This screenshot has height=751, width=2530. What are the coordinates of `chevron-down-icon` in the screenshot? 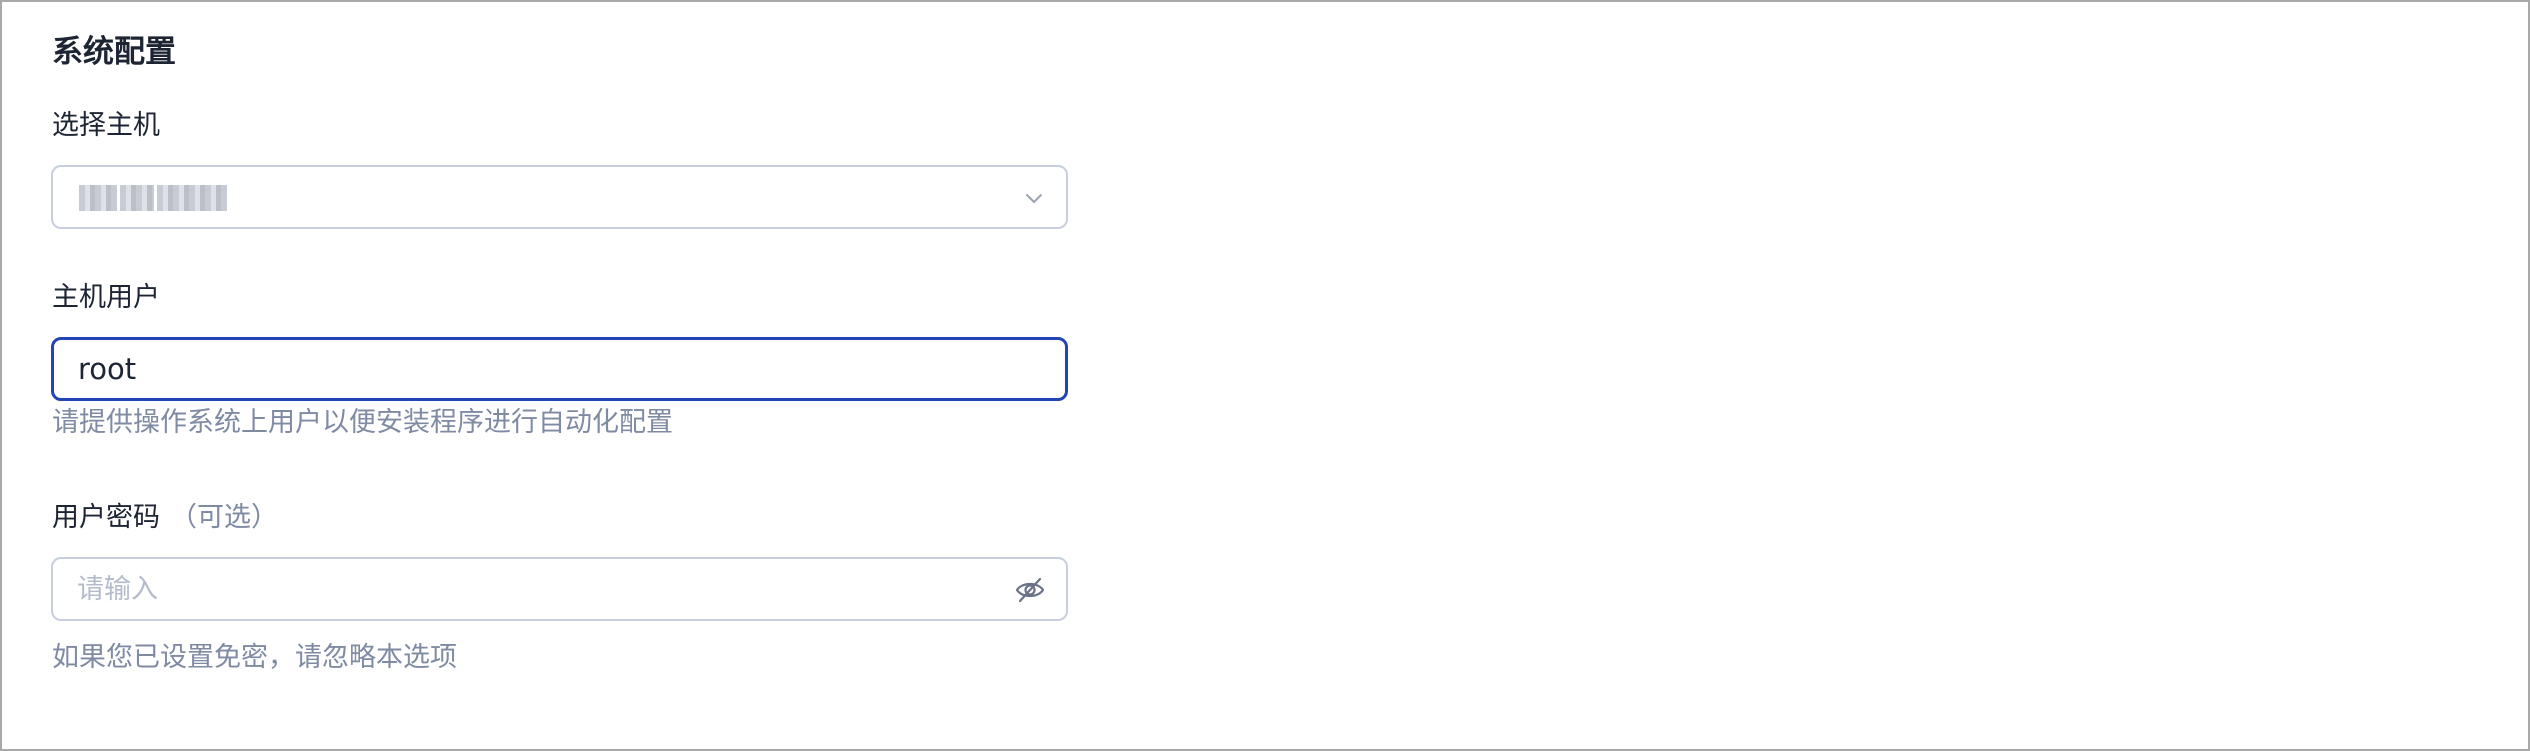 It's located at (1034, 198).